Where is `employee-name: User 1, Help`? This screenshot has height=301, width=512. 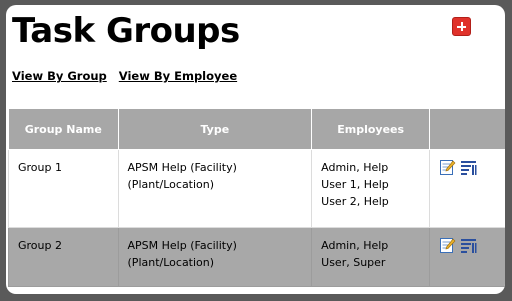
employee-name: User 1, Help is located at coordinates (355, 184).